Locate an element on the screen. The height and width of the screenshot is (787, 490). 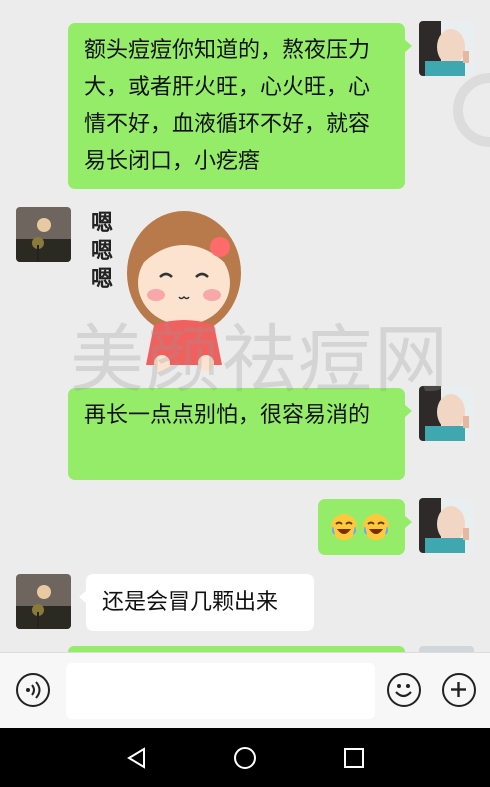
voice-button is located at coordinates (33, 690).